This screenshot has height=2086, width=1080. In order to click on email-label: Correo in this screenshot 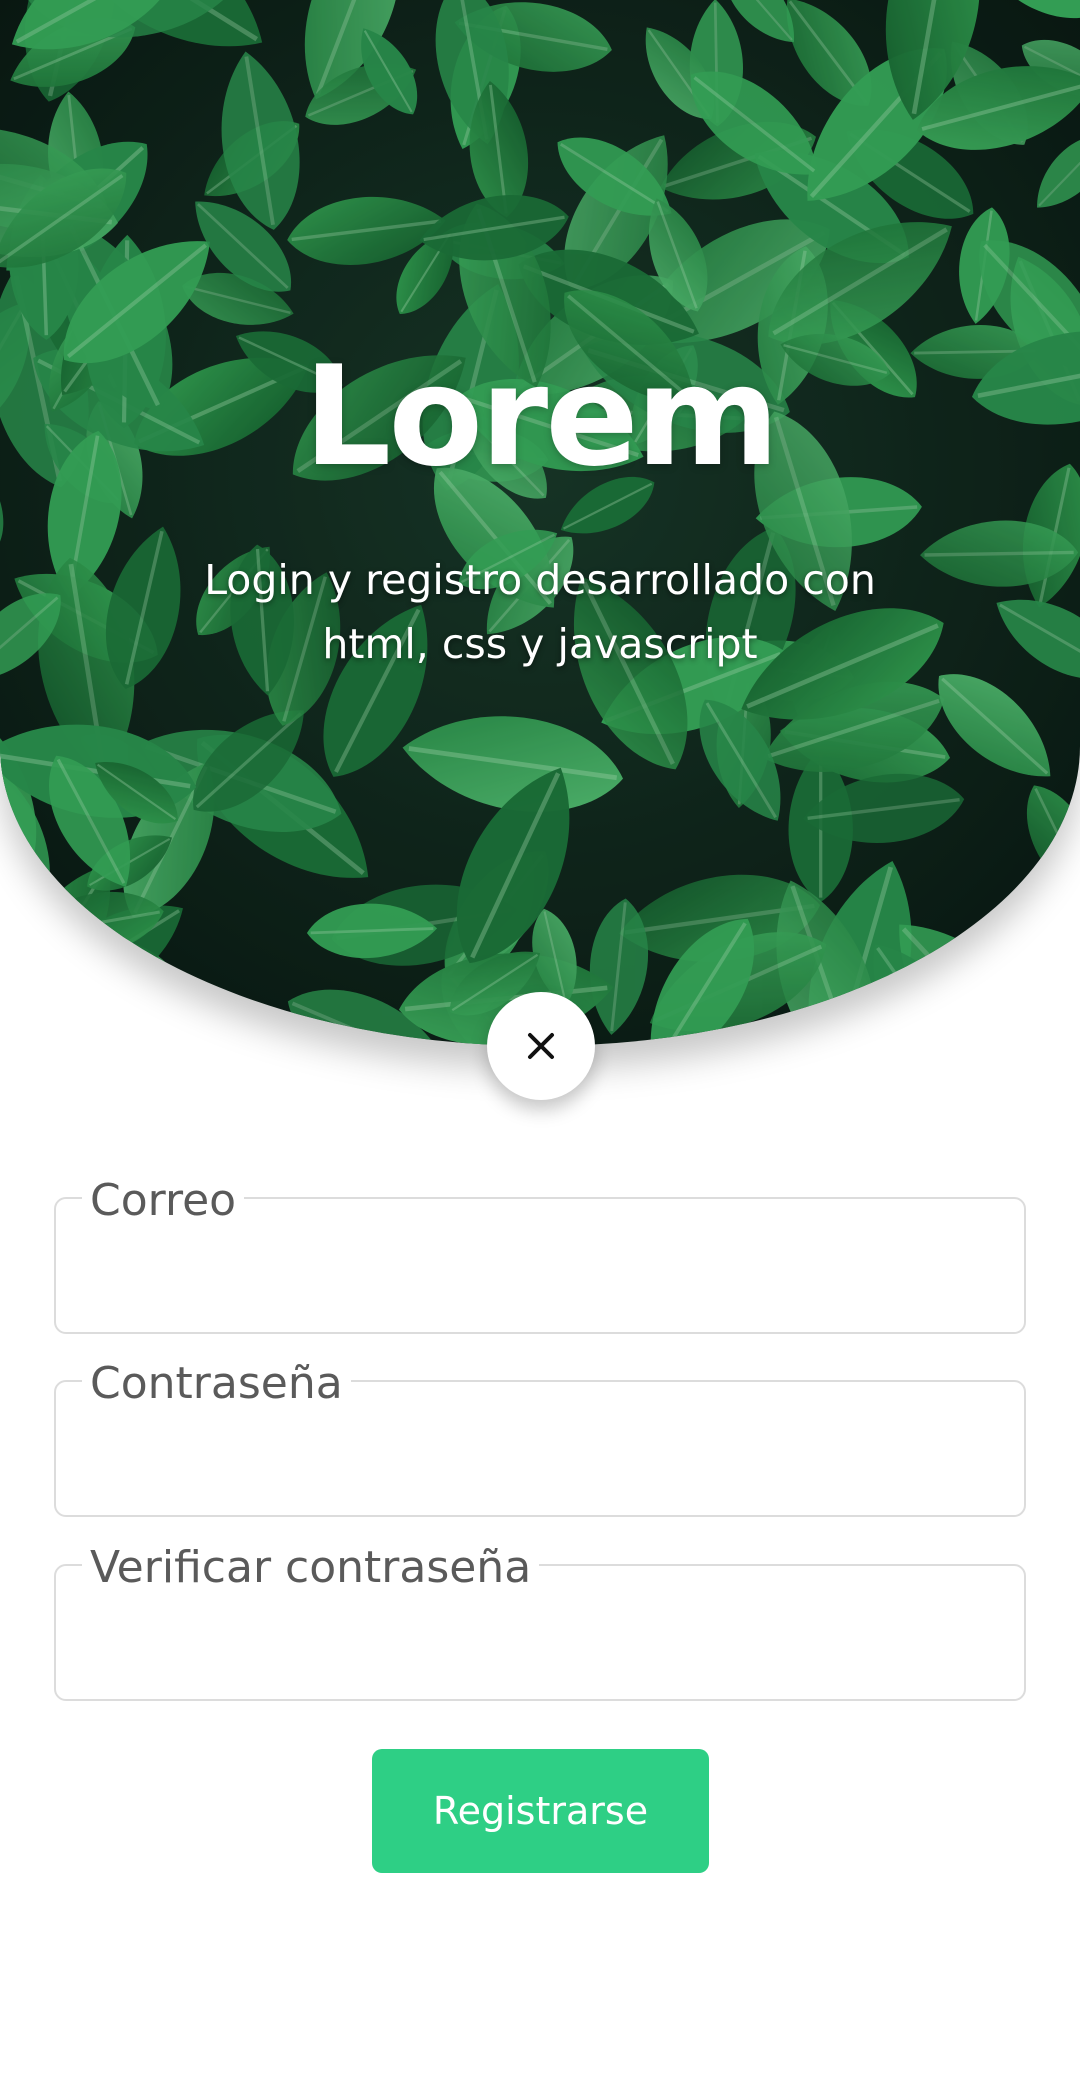, I will do `click(163, 1201)`.